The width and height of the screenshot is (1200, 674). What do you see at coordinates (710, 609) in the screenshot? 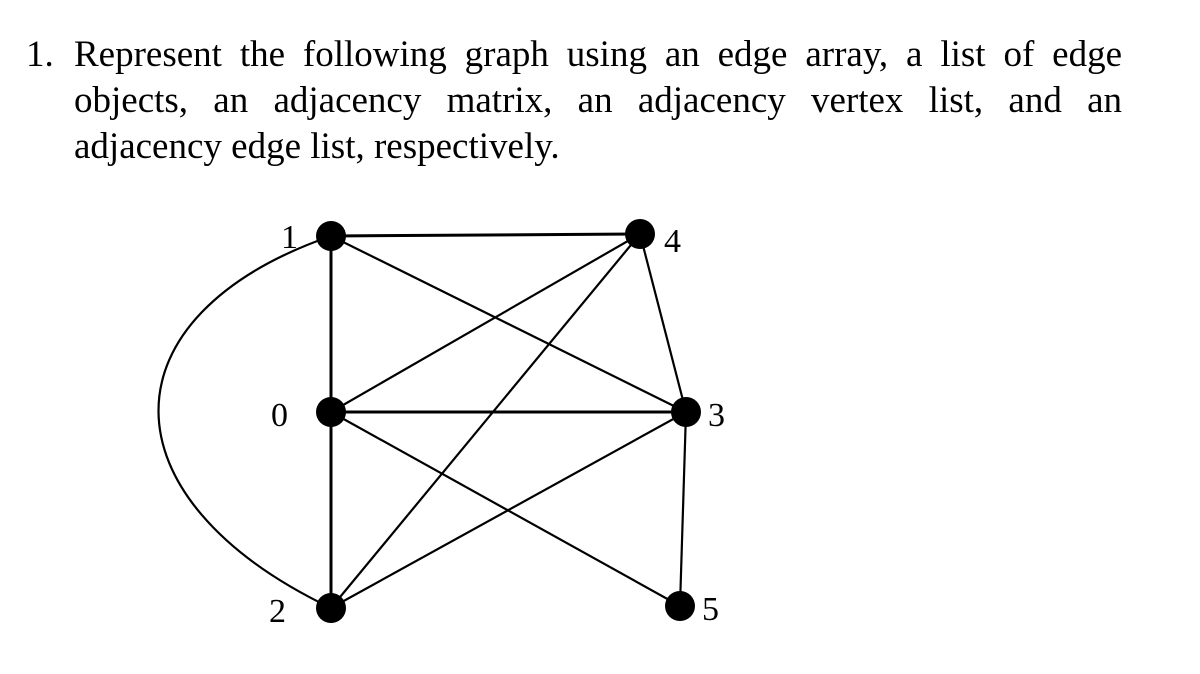
I see `vertex-label-5: 5` at bounding box center [710, 609].